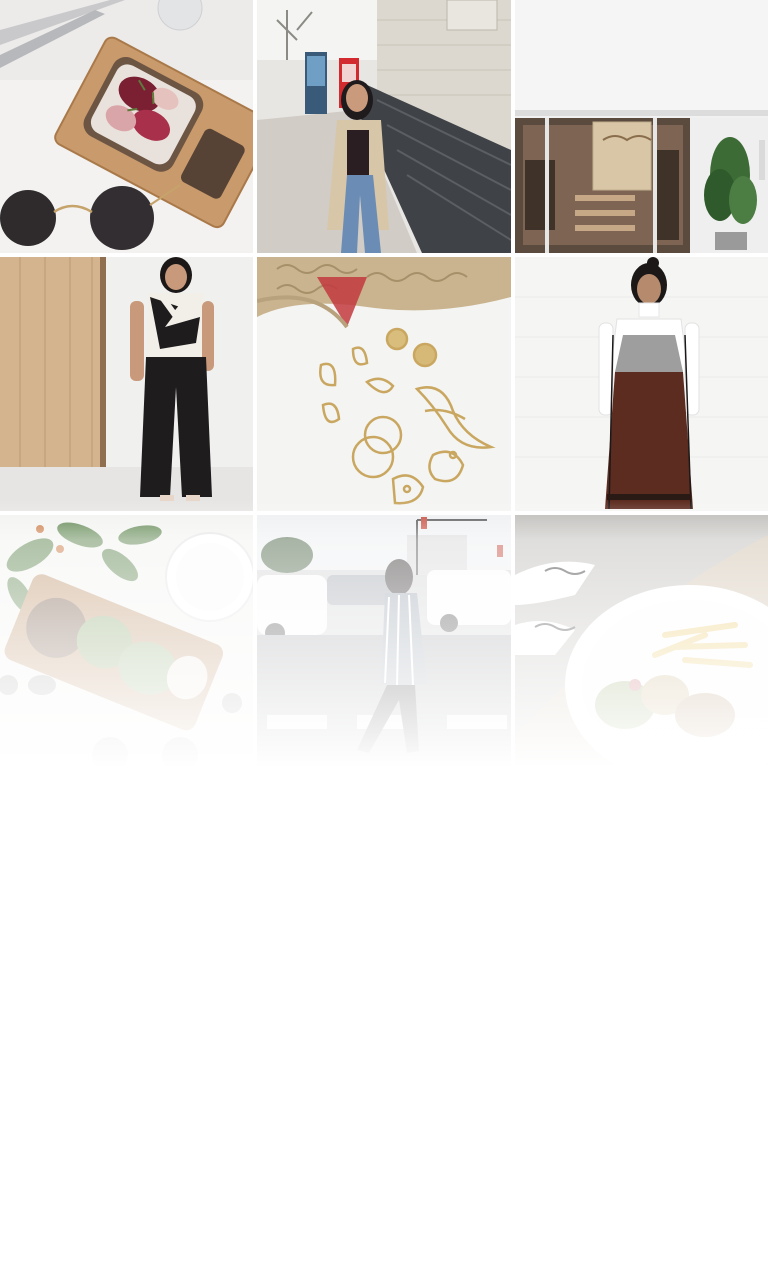  I want to click on tile-fries-plate, so click(641, 641).